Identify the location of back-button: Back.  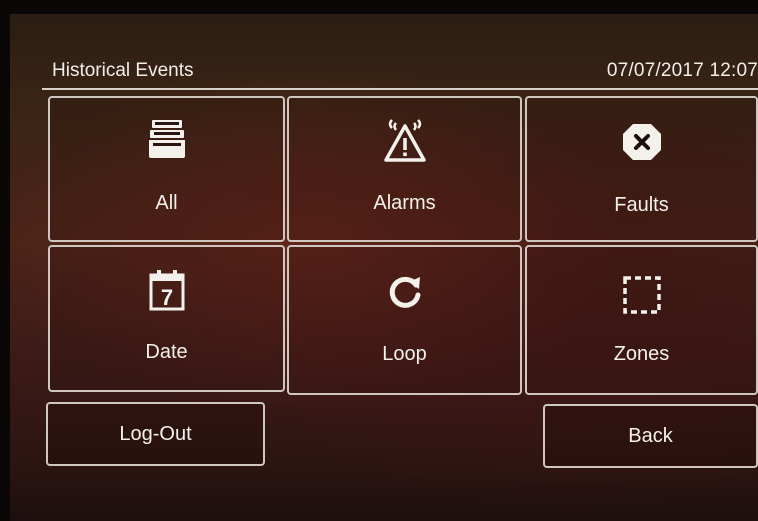
(650, 436).